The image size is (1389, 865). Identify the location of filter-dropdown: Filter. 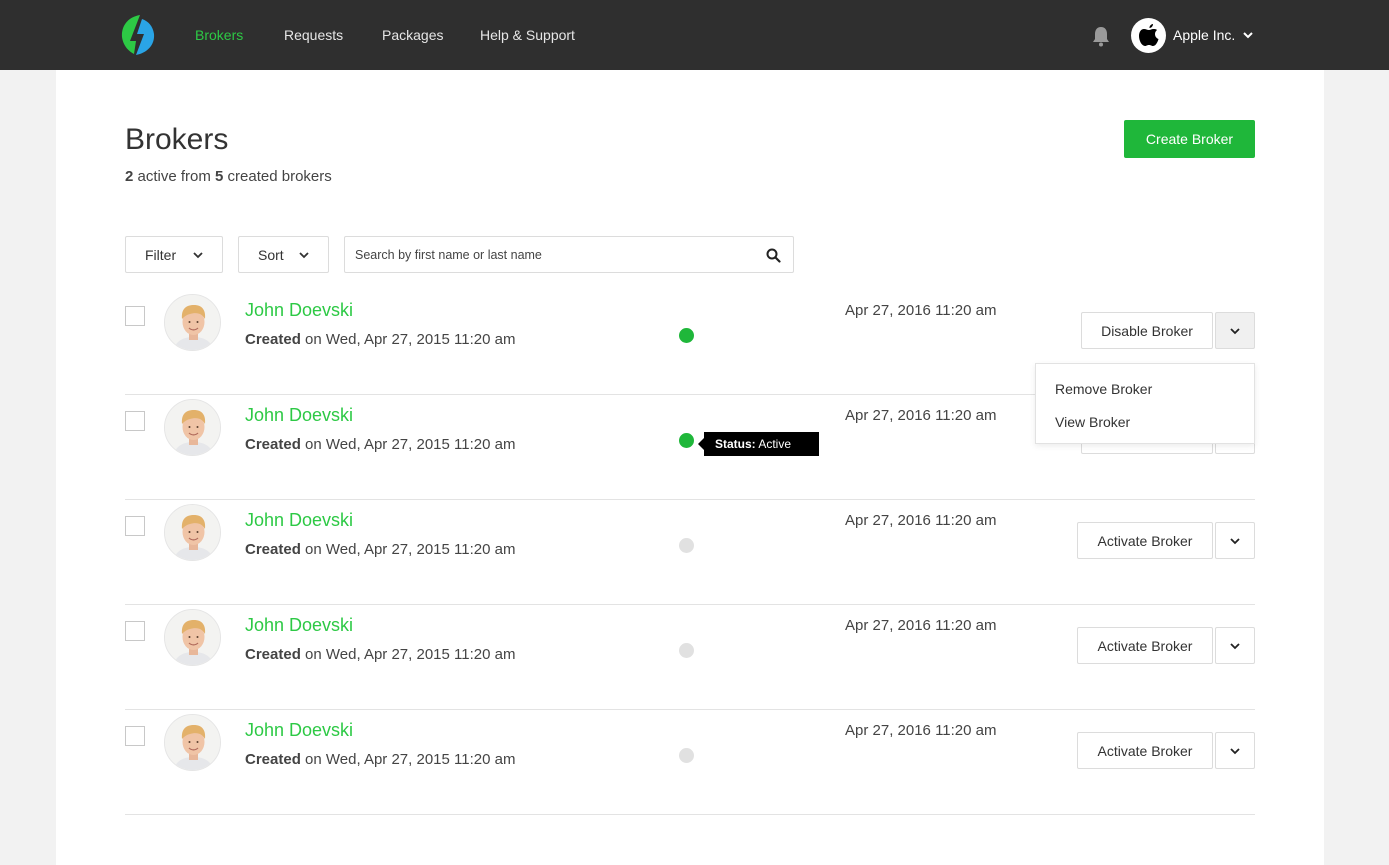
(174, 254).